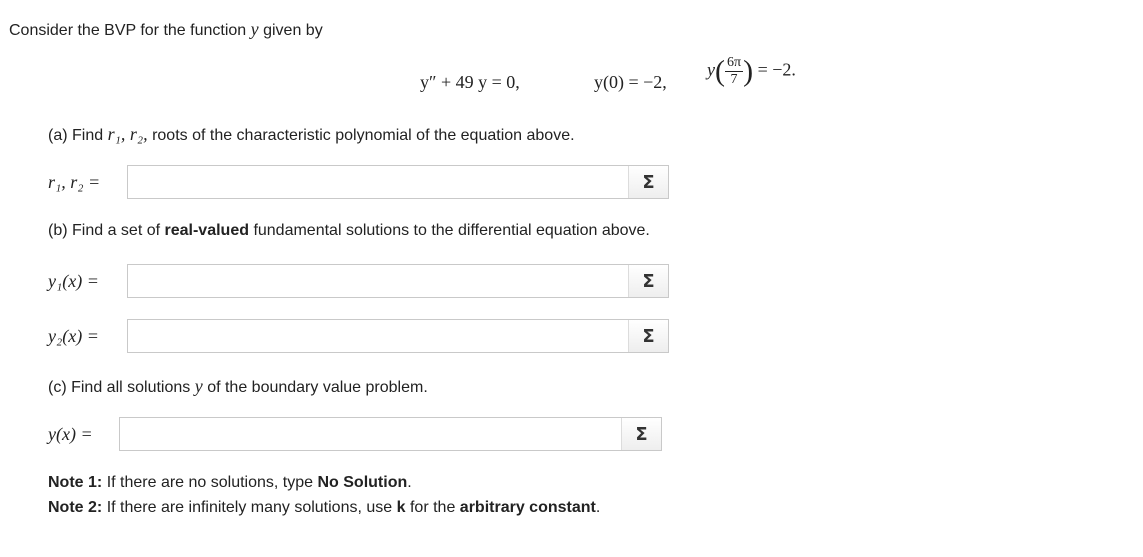 The height and width of the screenshot is (557, 1143). Describe the element at coordinates (362, 482) in the screenshot. I see `note-1-bold: No Solution` at that location.